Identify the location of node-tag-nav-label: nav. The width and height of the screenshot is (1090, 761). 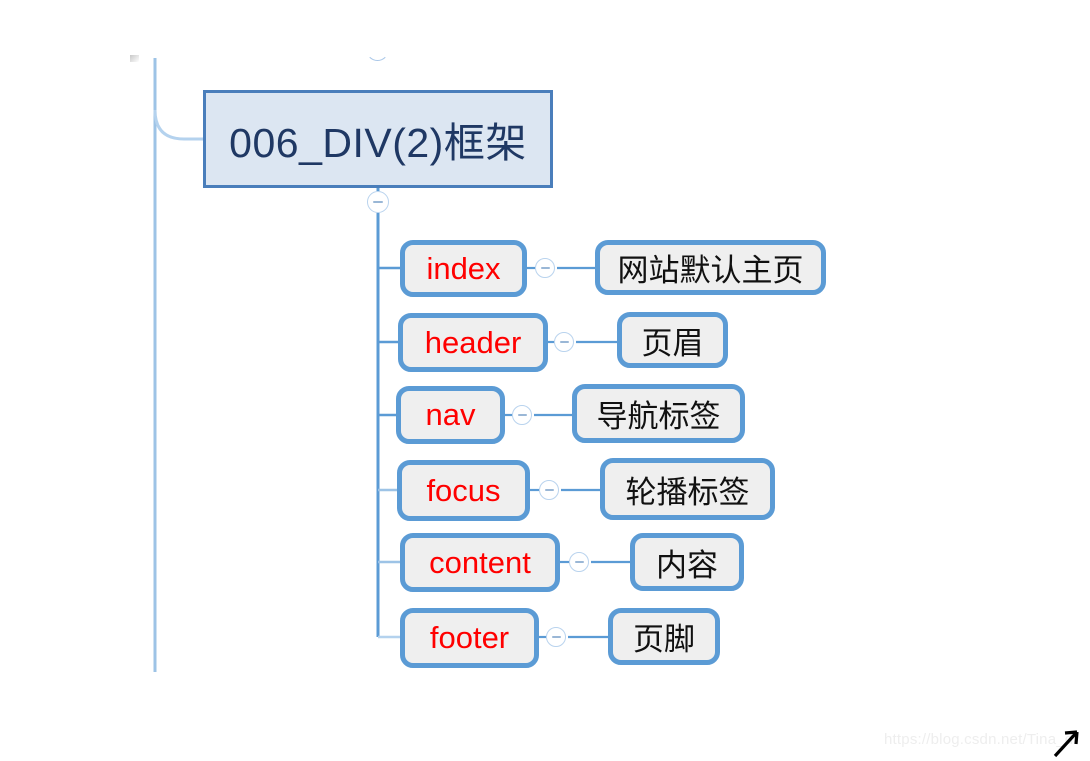
(450, 414).